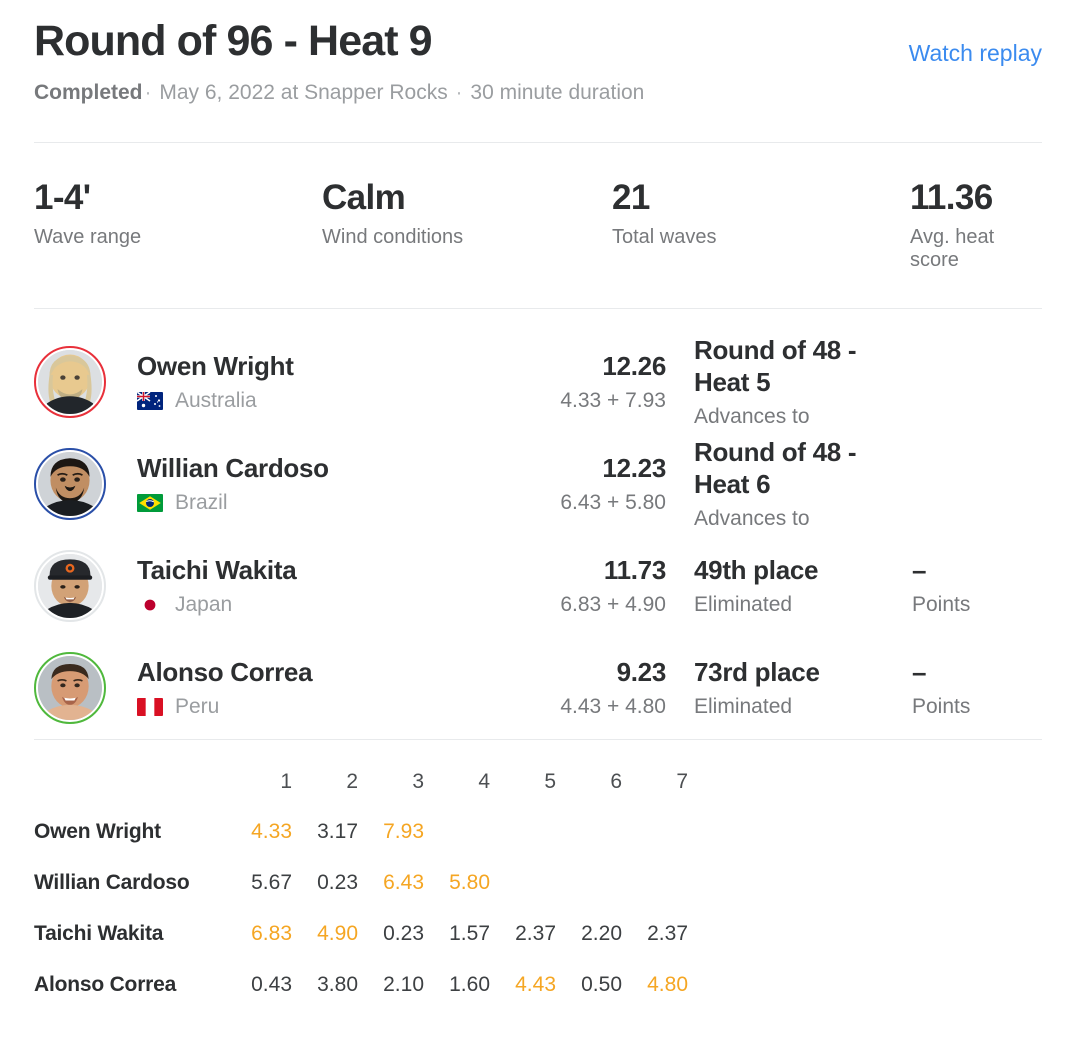 The height and width of the screenshot is (1058, 1076). What do you see at coordinates (364, 197) in the screenshot?
I see `stat-value: Calm` at bounding box center [364, 197].